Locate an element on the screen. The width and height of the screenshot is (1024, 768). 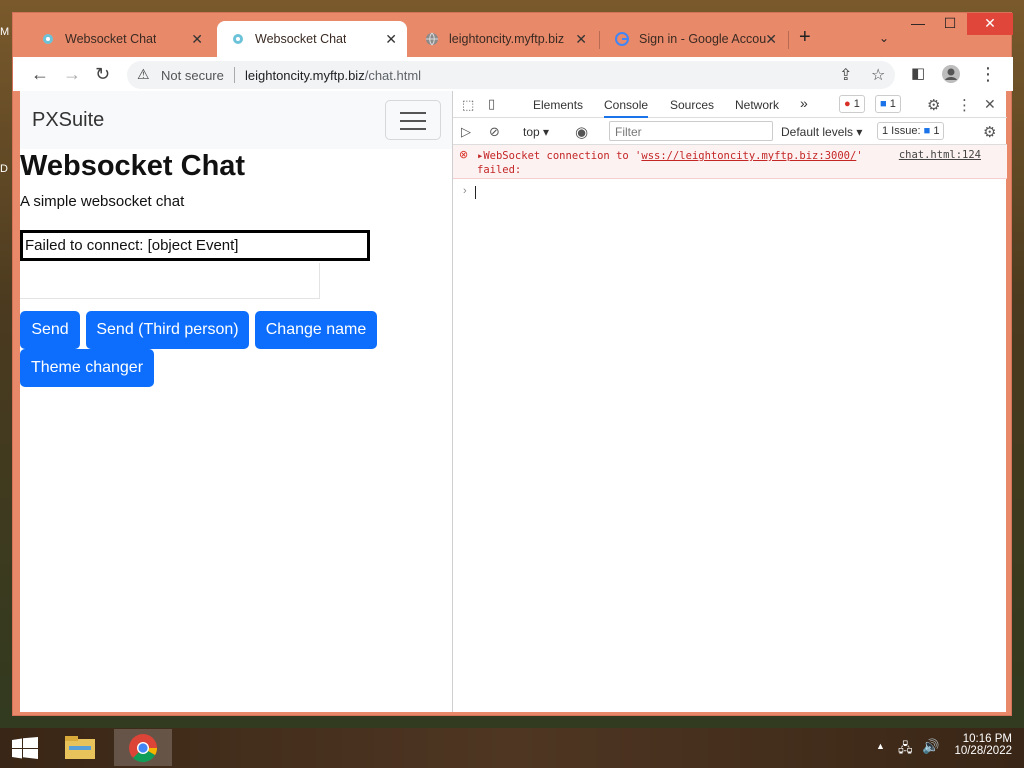
tab-sources: Sources is located at coordinates (692, 105).